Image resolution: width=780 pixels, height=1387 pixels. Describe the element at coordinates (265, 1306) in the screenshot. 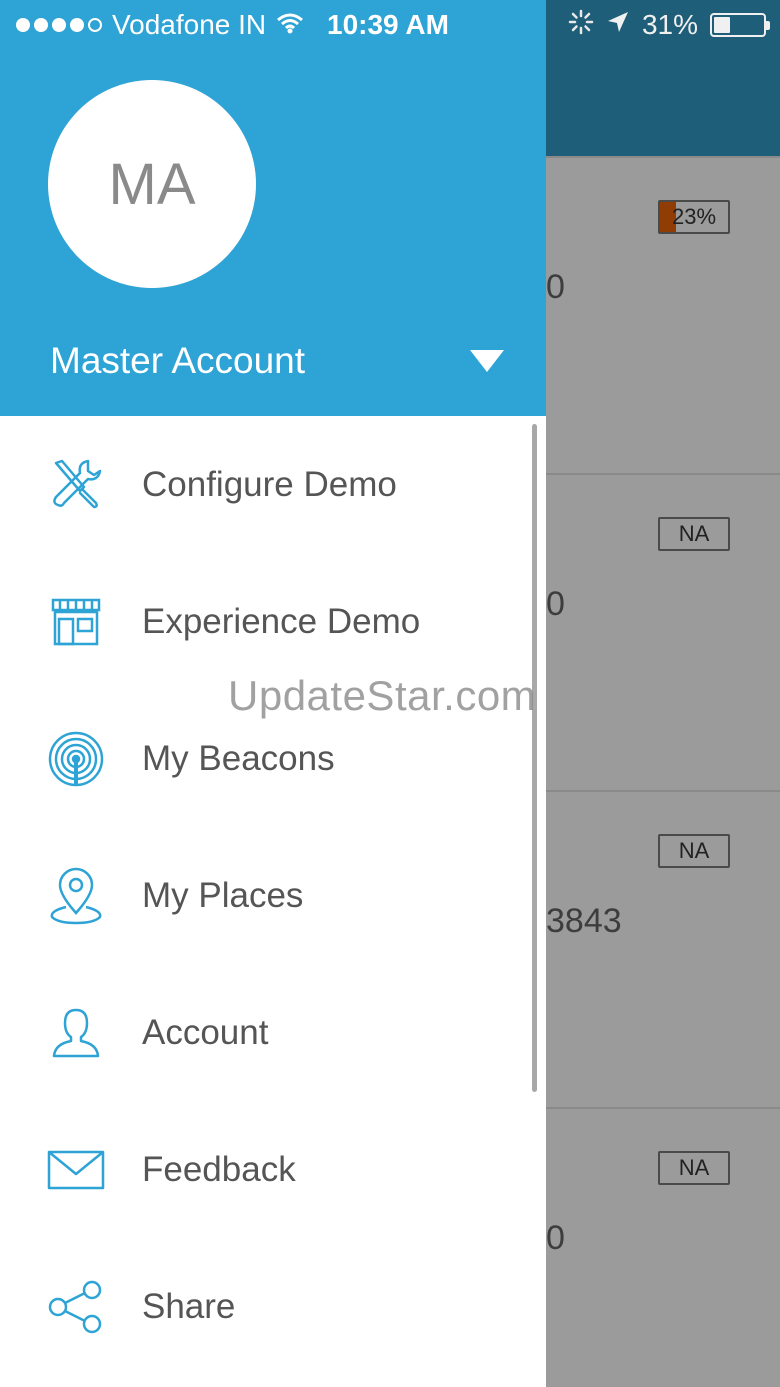

I see `menu-item-share: Share` at that location.